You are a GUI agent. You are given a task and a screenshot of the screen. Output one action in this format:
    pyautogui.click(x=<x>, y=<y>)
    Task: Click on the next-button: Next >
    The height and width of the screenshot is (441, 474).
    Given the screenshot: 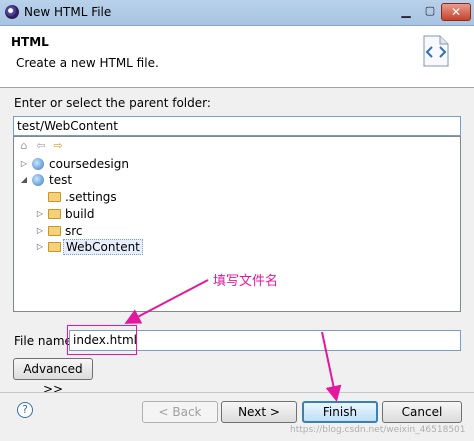 What is the action you would take?
    pyautogui.click(x=259, y=412)
    